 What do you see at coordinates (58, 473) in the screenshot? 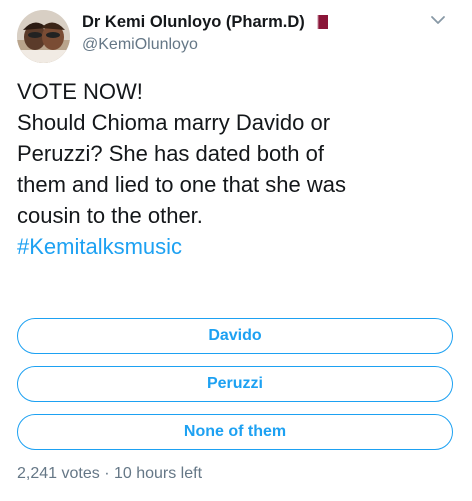
I see `poll-vote-count: 2,241 votes` at bounding box center [58, 473].